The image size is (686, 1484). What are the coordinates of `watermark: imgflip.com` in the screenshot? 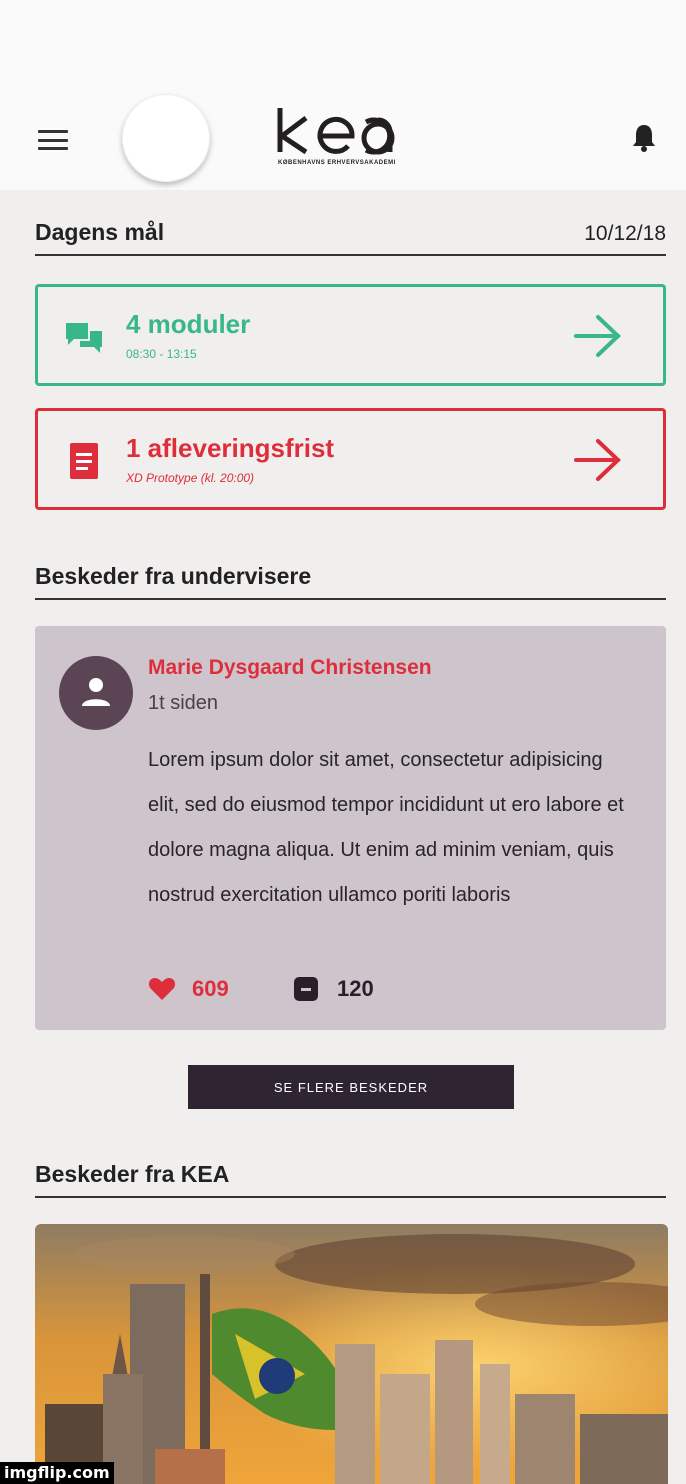 It's located at (57, 1473).